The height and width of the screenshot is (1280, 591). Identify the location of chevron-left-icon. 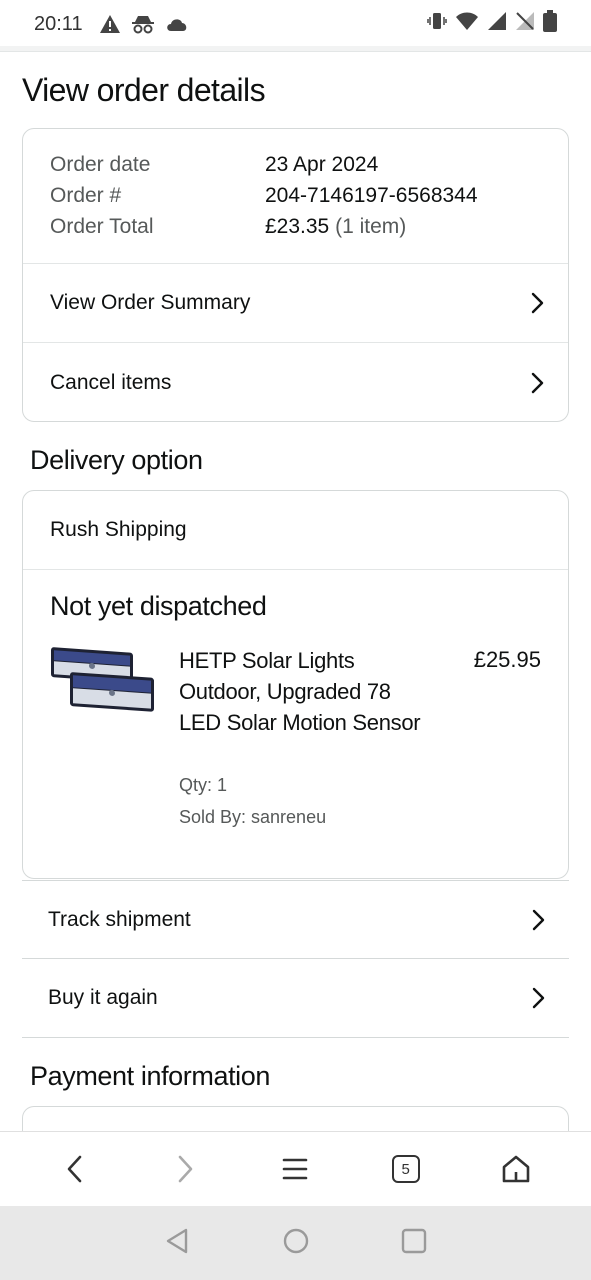
(74, 1169).